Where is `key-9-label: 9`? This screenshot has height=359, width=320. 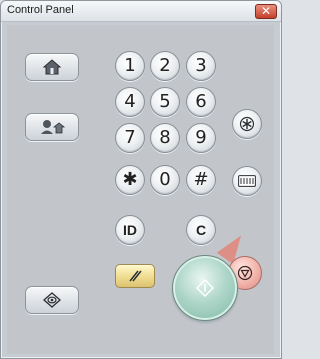 key-9-label: 9 is located at coordinates (201, 137).